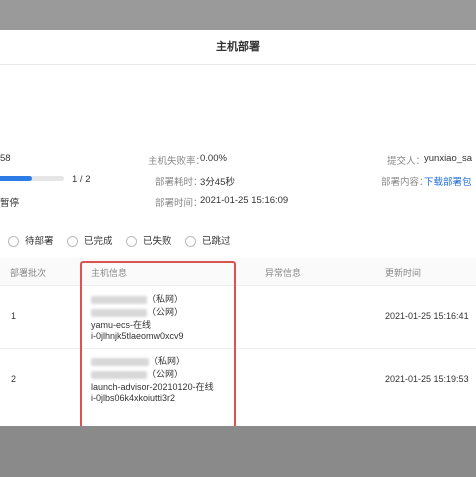  I want to click on progress-text: 1 / 2, so click(81, 179).